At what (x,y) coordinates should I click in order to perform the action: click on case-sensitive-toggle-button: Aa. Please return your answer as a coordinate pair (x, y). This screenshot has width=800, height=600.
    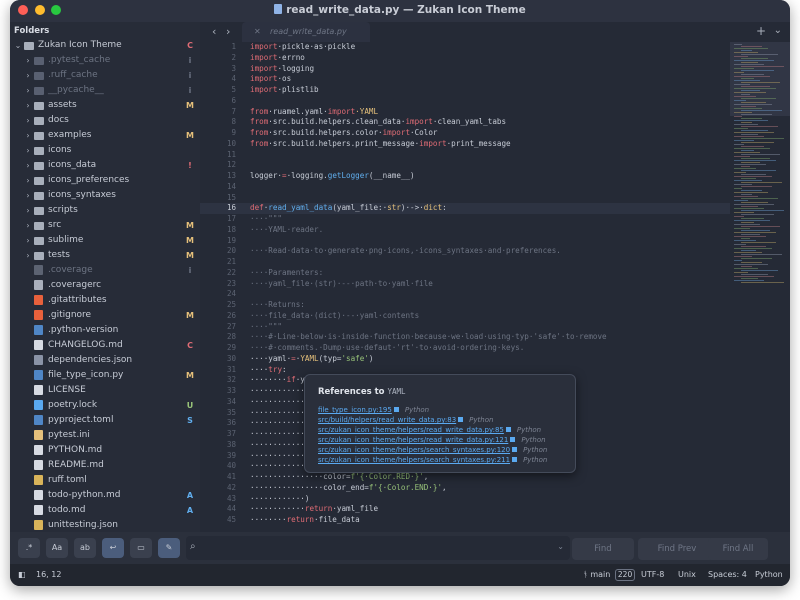
    Looking at the image, I should click on (57, 548).